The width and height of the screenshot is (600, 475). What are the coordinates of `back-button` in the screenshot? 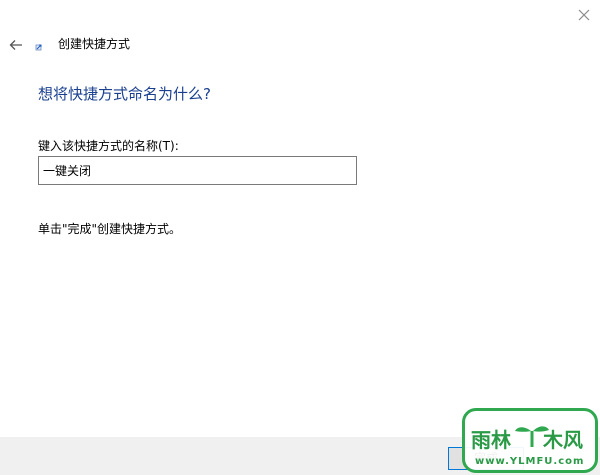 It's located at (16, 45).